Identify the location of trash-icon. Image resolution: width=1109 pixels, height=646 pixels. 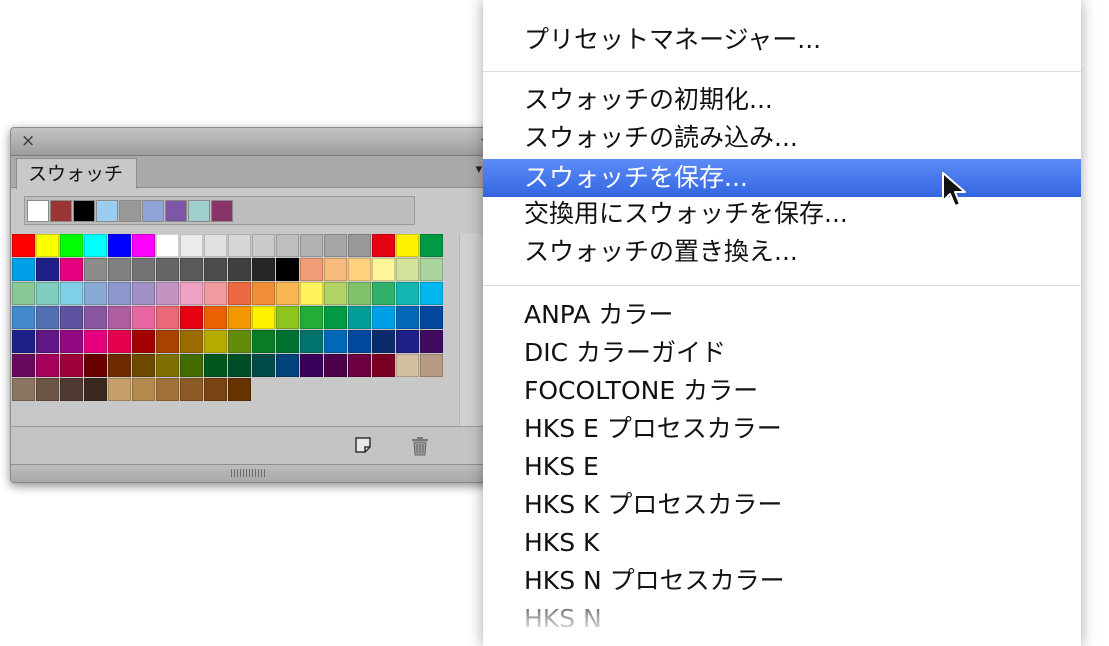
(420, 448).